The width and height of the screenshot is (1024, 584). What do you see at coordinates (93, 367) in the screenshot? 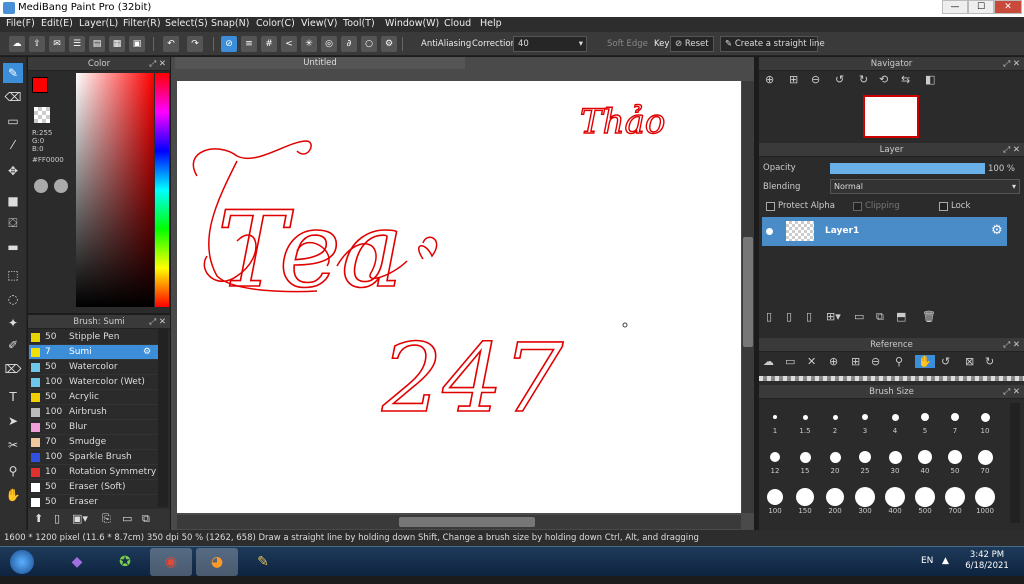
I see `brush-item: 50 Watercolor` at bounding box center [93, 367].